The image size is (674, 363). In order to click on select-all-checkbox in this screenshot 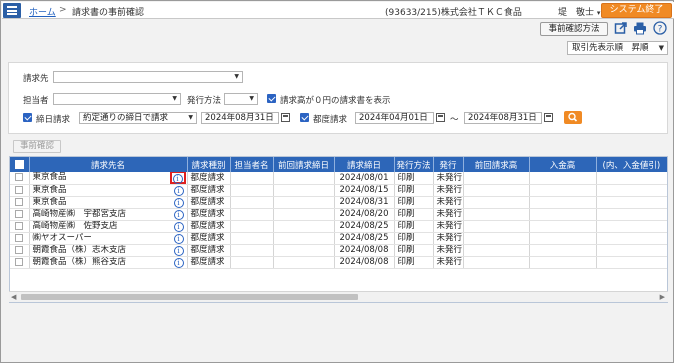, I will do `click(20, 164)`.